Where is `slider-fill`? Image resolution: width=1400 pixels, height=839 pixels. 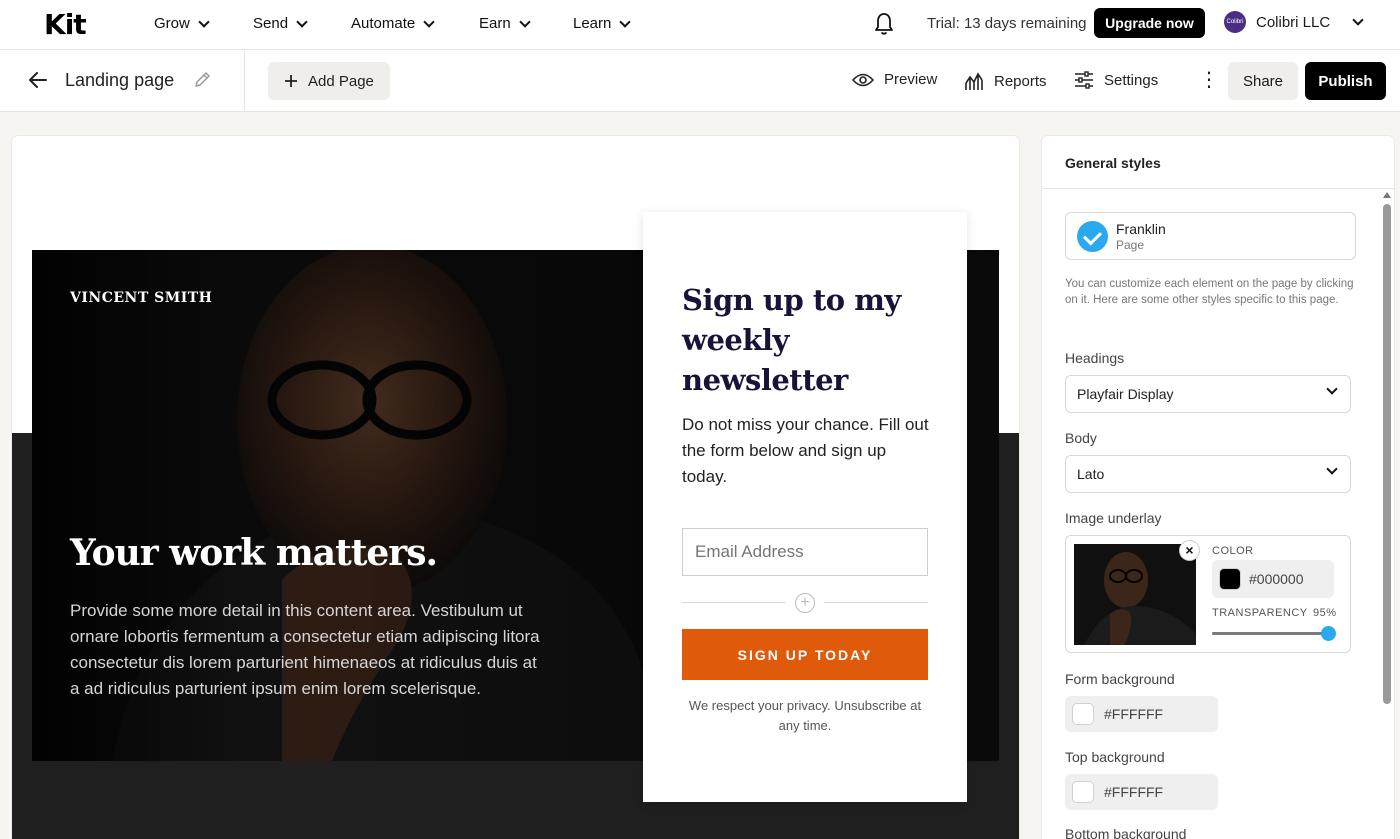 slider-fill is located at coordinates (1270, 633).